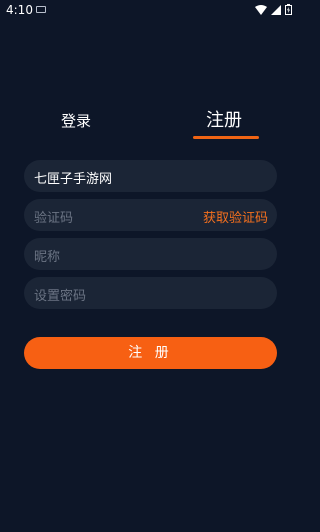 This screenshot has height=532, width=320. I want to click on wifi-icon, so click(261, 9).